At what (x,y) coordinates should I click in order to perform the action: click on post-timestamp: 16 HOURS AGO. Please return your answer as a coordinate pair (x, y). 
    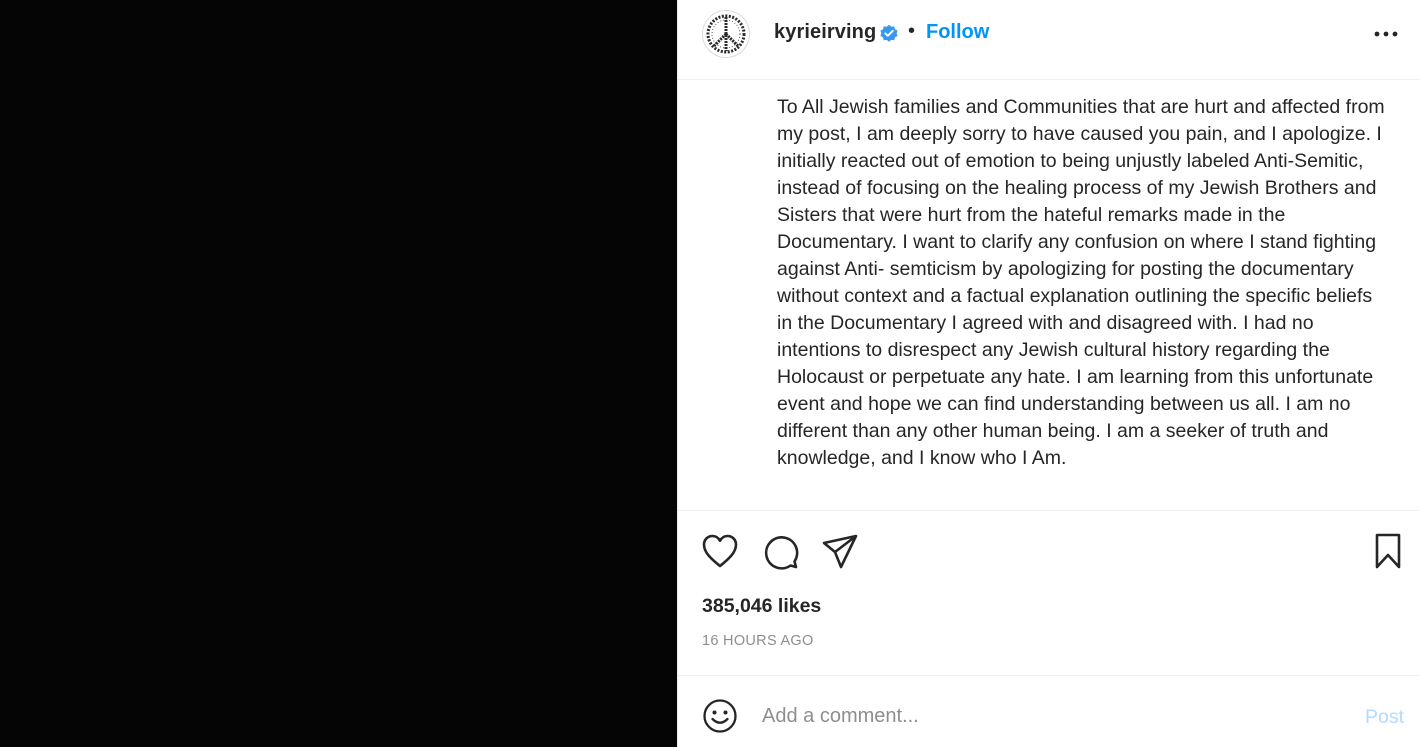
    Looking at the image, I should click on (758, 641).